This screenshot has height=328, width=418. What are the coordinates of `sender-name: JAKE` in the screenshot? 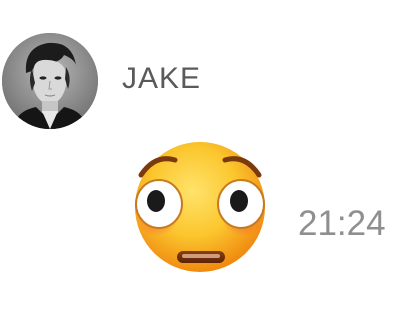 It's located at (162, 78).